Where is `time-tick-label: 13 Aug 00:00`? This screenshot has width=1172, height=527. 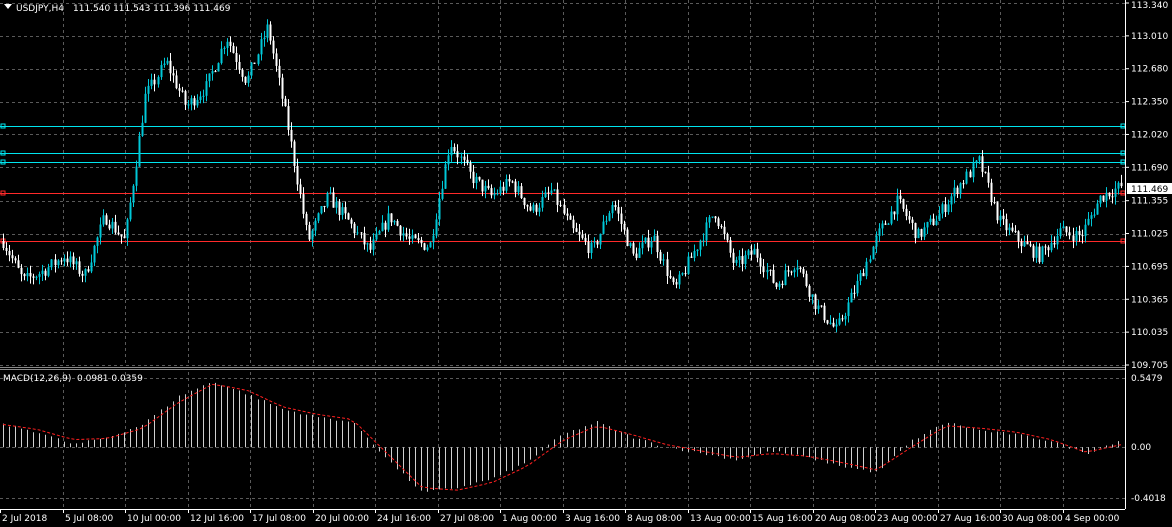 time-tick-label: 13 Aug 00:00 is located at coordinates (720, 519).